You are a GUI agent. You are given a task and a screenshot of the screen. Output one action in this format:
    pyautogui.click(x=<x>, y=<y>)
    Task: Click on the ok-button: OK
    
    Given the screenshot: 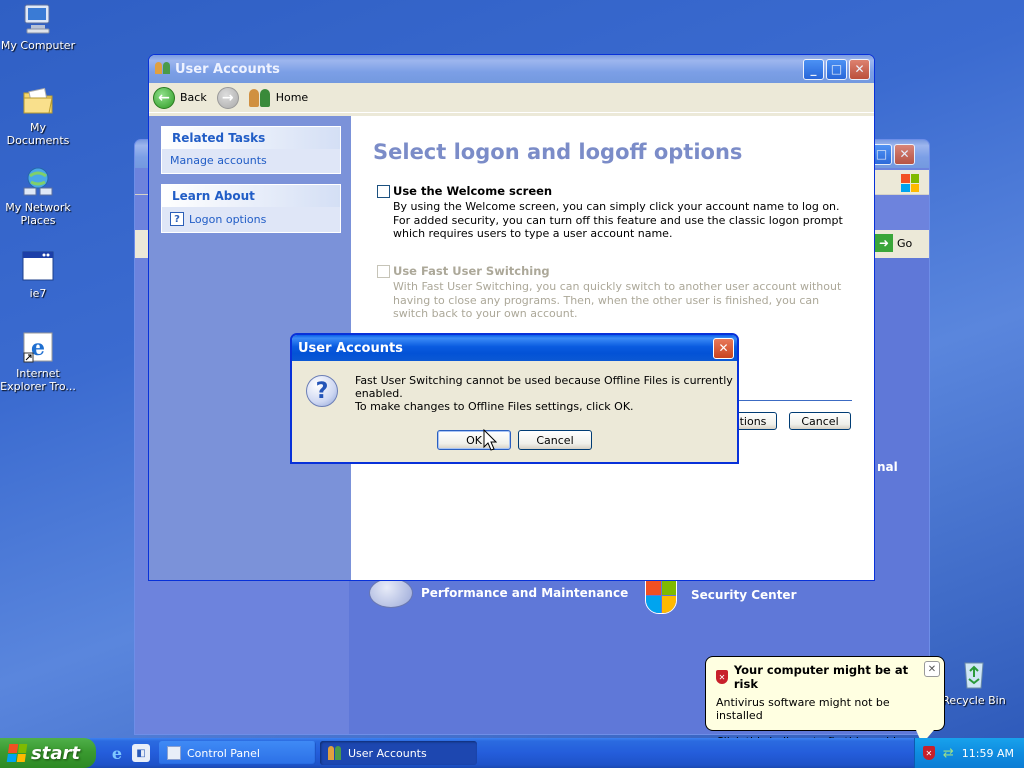 What is the action you would take?
    pyautogui.click(x=474, y=440)
    